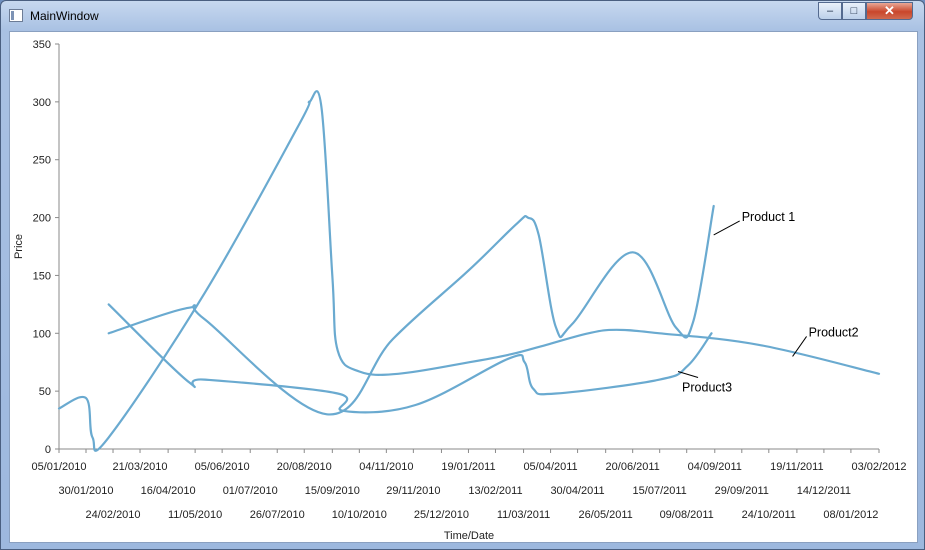 The height and width of the screenshot is (550, 925). What do you see at coordinates (42, 334) in the screenshot?
I see `y-tick-label: 100` at bounding box center [42, 334].